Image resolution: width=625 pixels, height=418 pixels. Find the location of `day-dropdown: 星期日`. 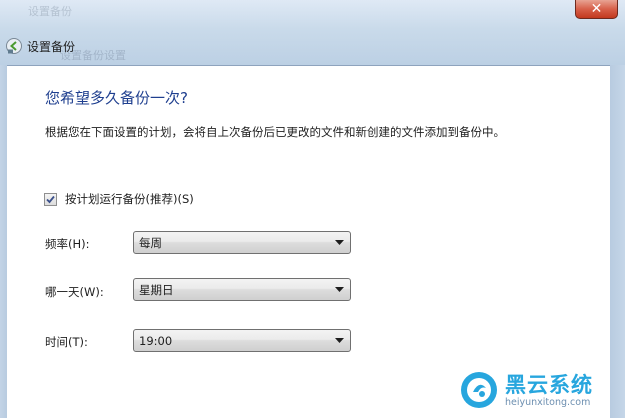

day-dropdown: 星期日 is located at coordinates (242, 289).